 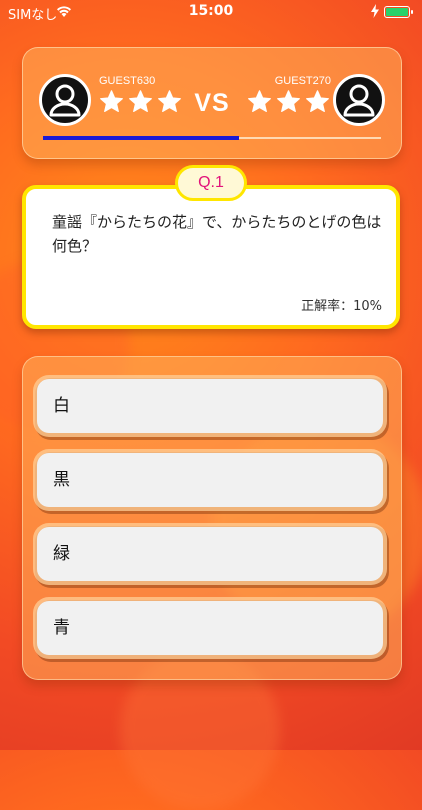 What do you see at coordinates (210, 406) in the screenshot?
I see `answer-option-1: 白` at bounding box center [210, 406].